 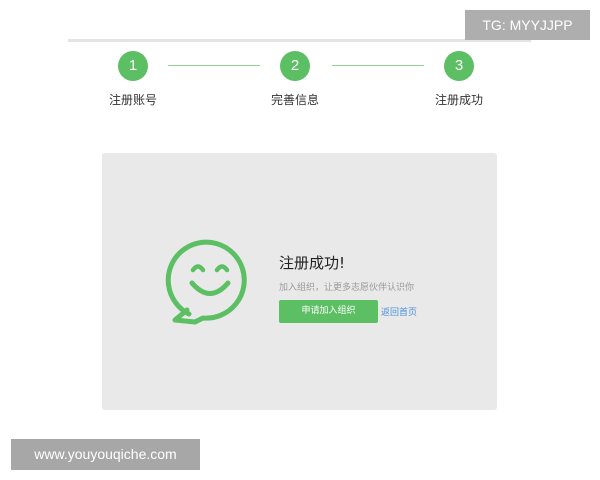 What do you see at coordinates (328, 311) in the screenshot?
I see `join-organization-button: 申请加入组织` at bounding box center [328, 311].